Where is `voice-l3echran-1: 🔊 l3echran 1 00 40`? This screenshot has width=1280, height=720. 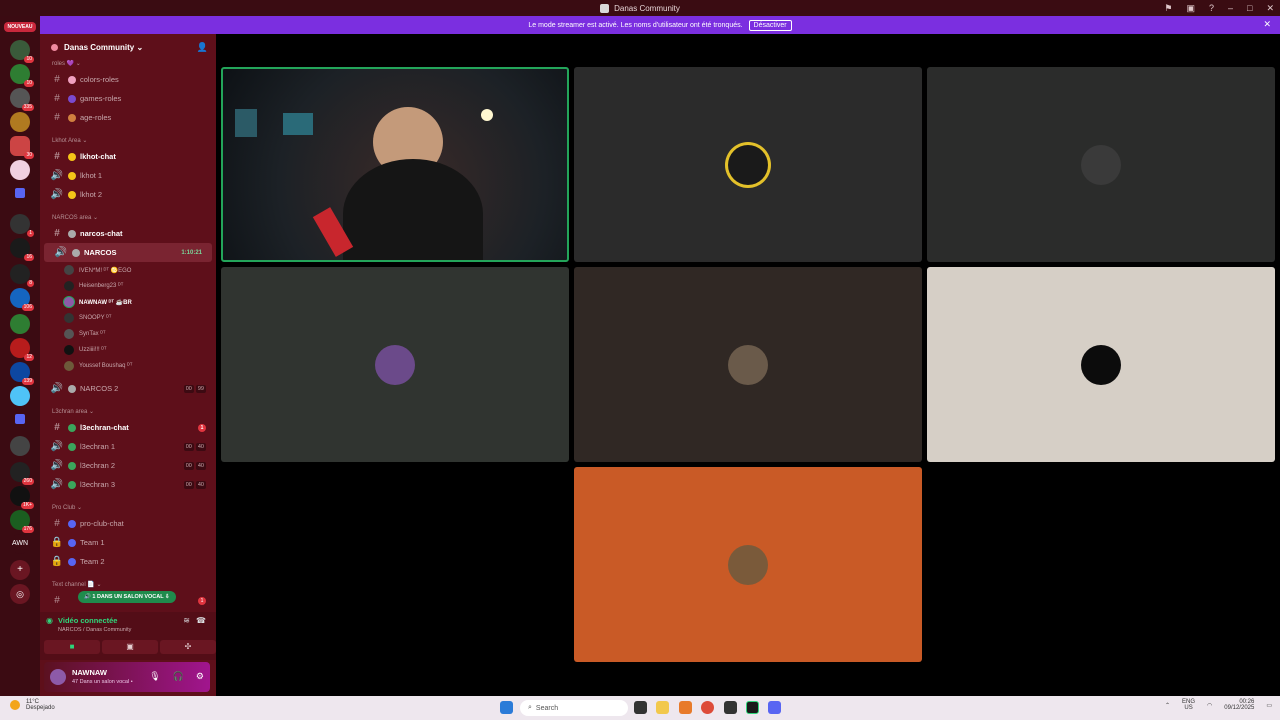 voice-l3echran-1: 🔊 l3echran 1 00 40 is located at coordinates (128, 446).